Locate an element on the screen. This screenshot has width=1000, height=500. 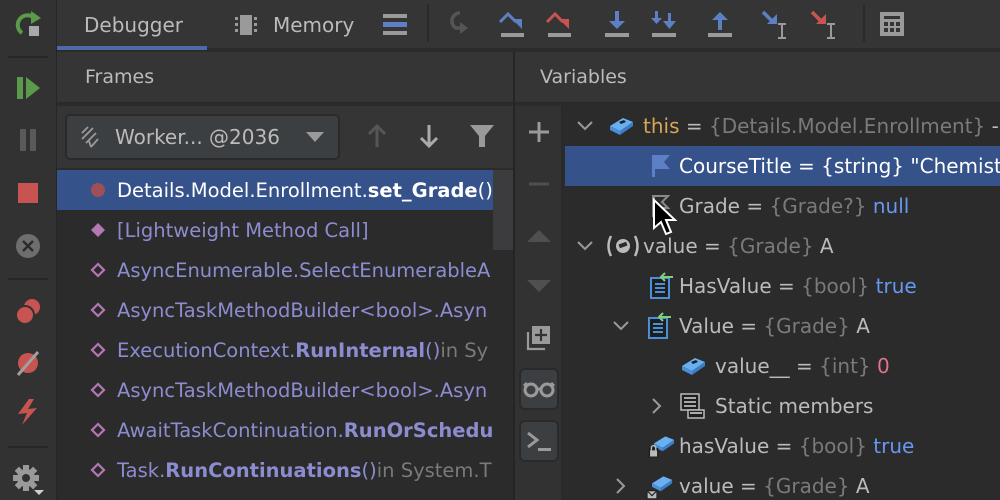
variable-value: "Chemist is located at coordinates (952, 166).